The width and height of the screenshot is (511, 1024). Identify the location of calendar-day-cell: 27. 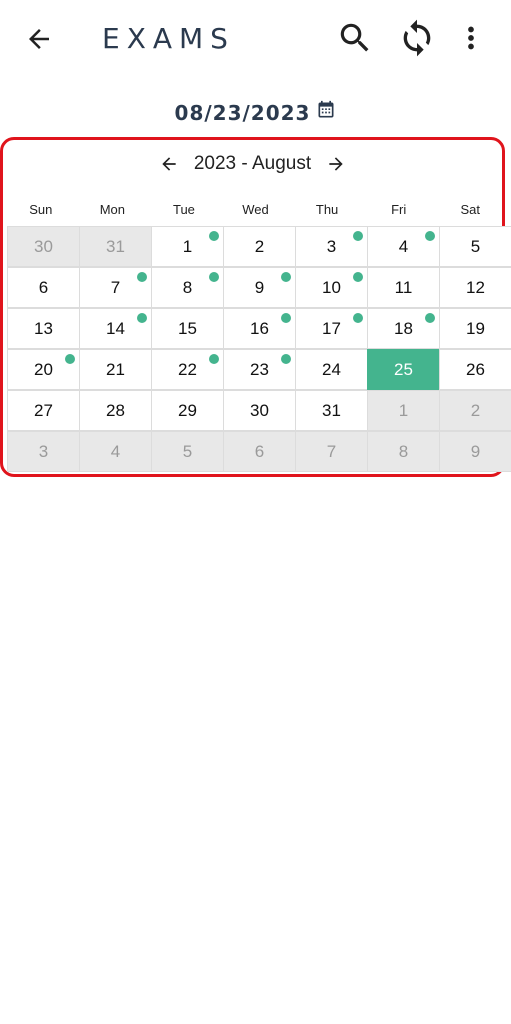
(43, 410).